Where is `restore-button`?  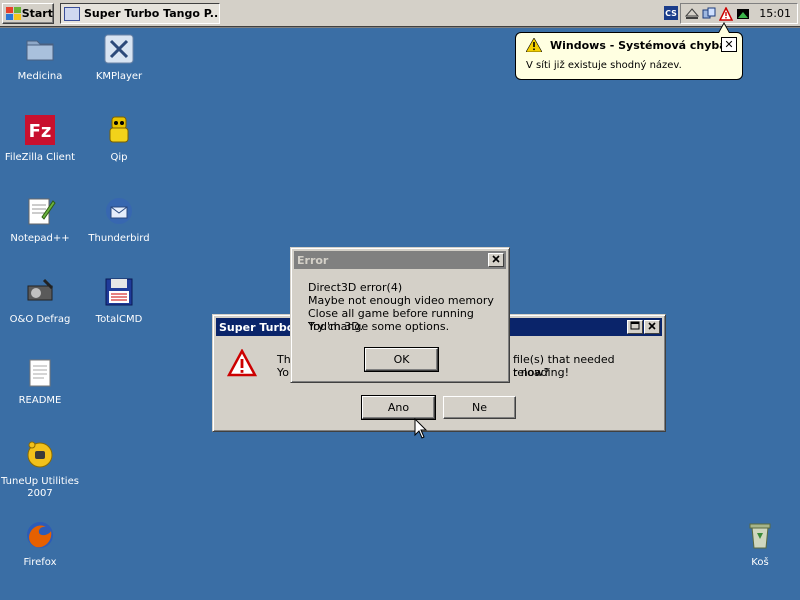 restore-button is located at coordinates (635, 327).